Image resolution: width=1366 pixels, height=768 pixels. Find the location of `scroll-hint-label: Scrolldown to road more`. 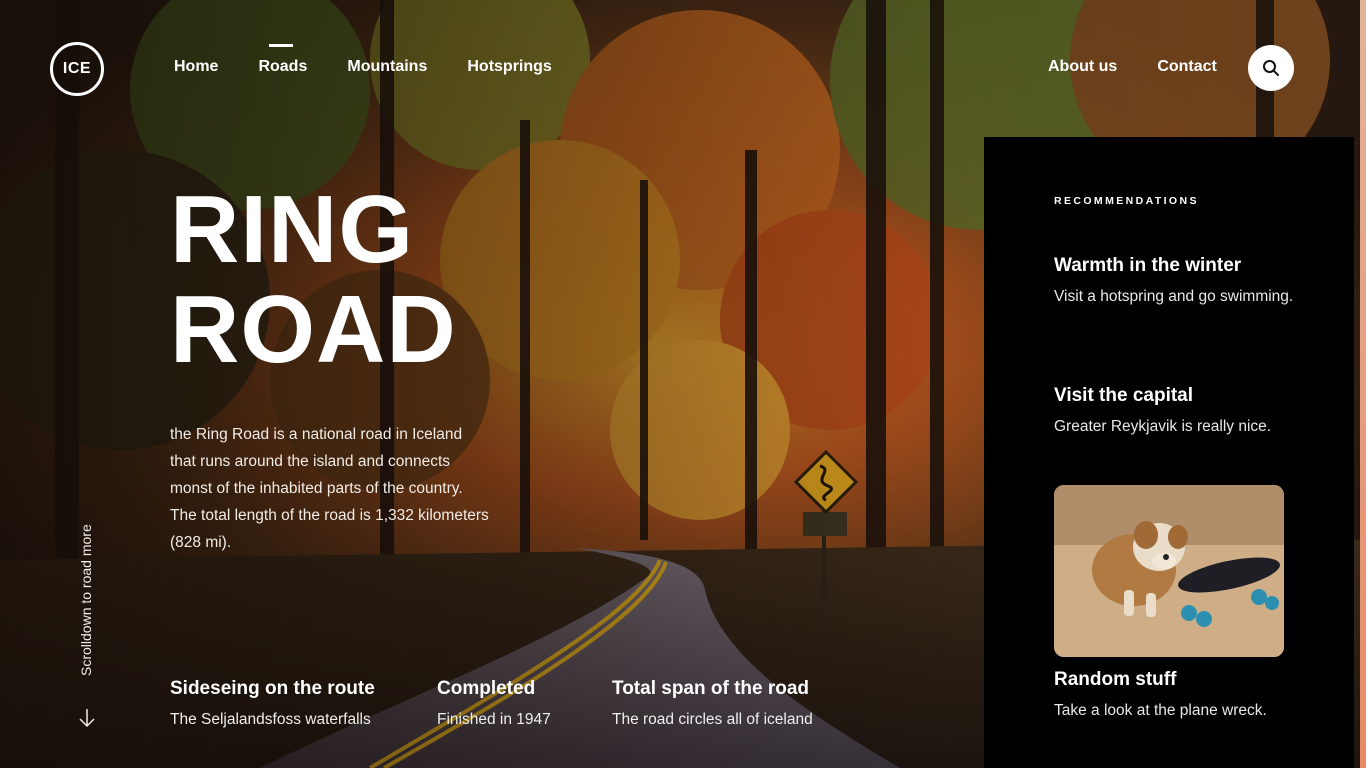

scroll-hint-label: Scrolldown to road more is located at coordinates (86, 600).